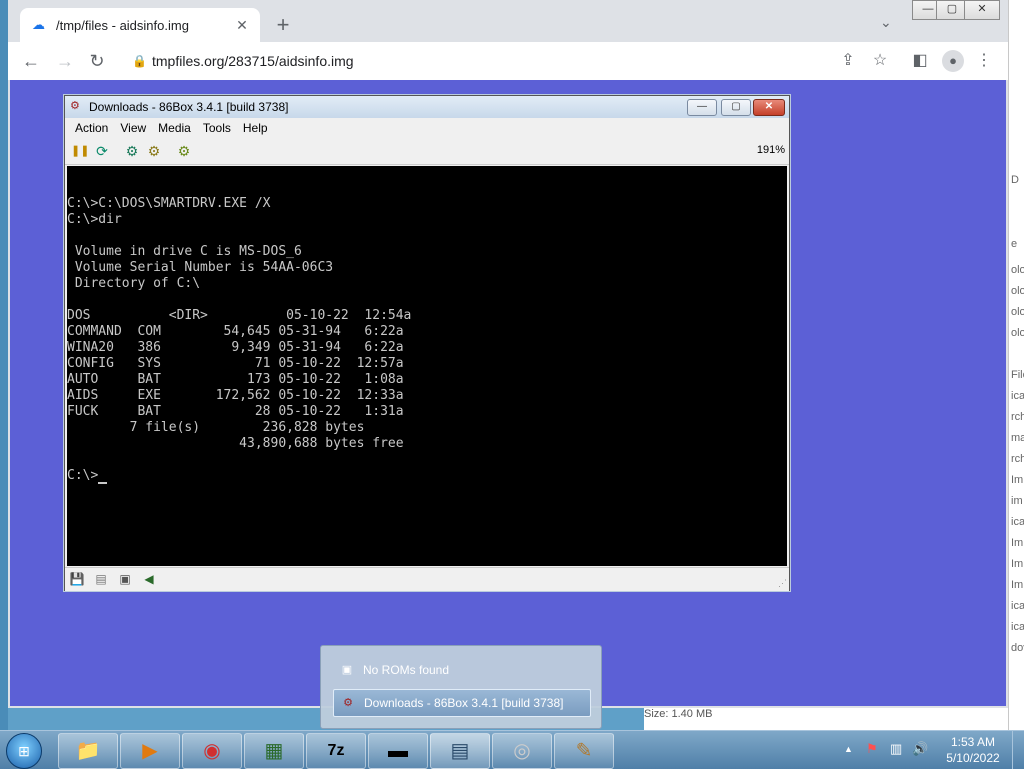 The width and height of the screenshot is (1024, 769). I want to click on taskbar-media-player: ▶, so click(150, 751).